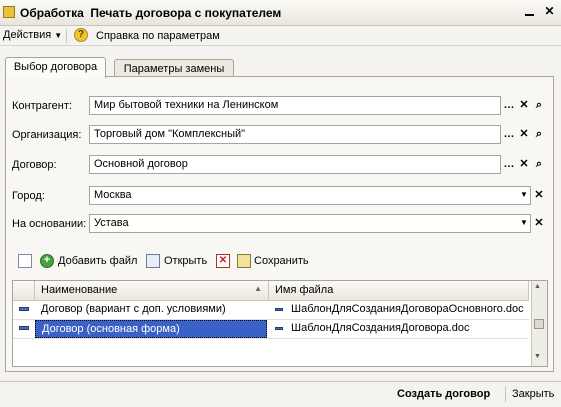  I want to click on app-icon, so click(9, 12).